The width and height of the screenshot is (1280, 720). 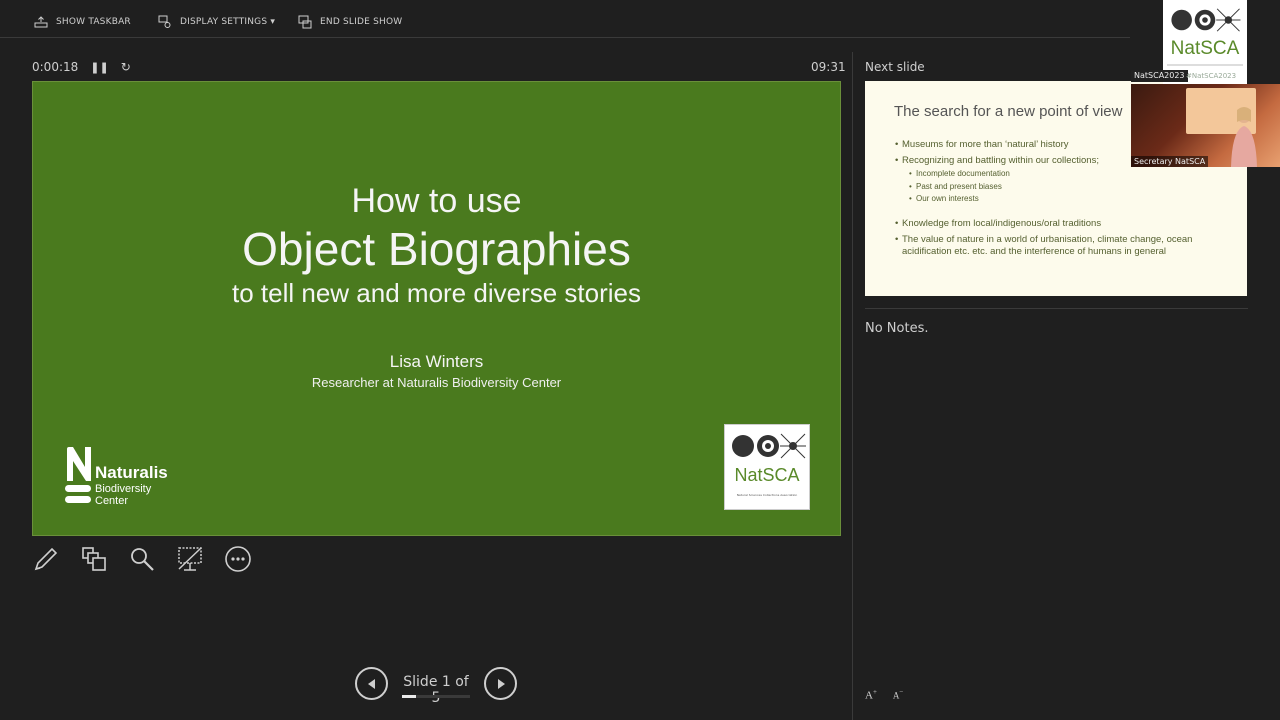 What do you see at coordinates (828, 67) in the screenshot?
I see `current-time: 09:31` at bounding box center [828, 67].